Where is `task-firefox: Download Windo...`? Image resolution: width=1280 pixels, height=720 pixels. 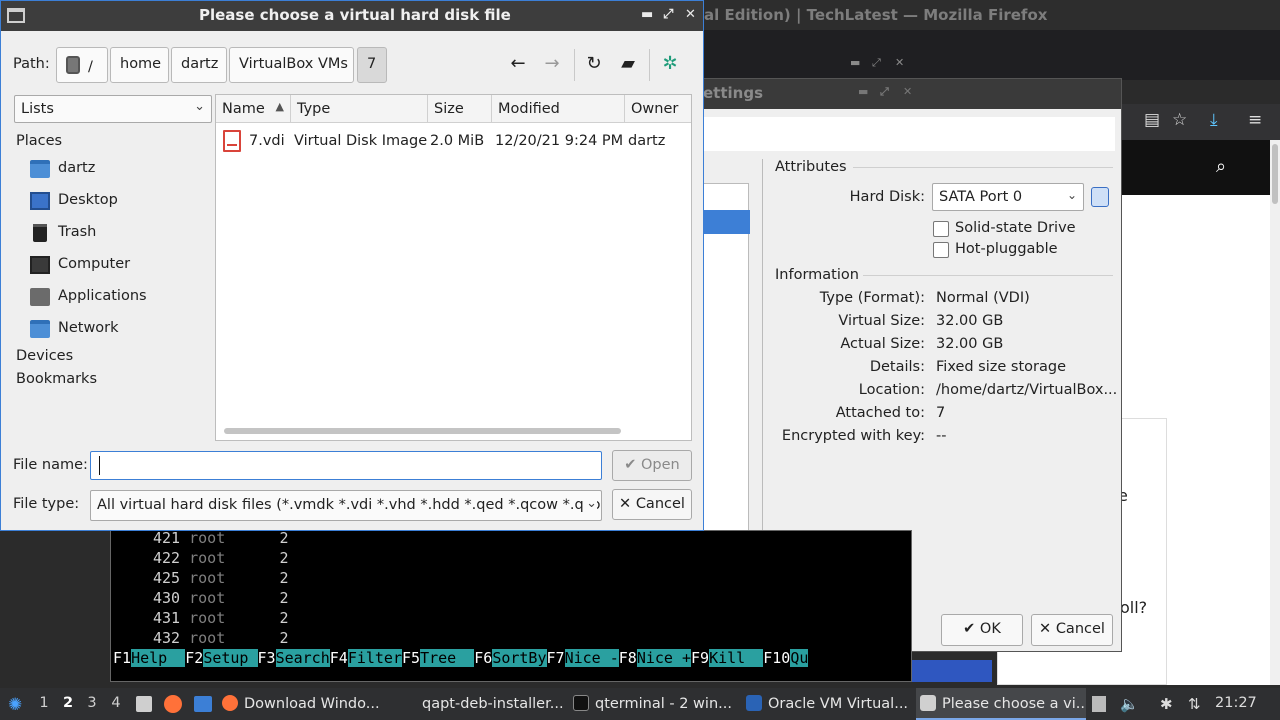
task-firefox: Download Windo... is located at coordinates (306, 704).